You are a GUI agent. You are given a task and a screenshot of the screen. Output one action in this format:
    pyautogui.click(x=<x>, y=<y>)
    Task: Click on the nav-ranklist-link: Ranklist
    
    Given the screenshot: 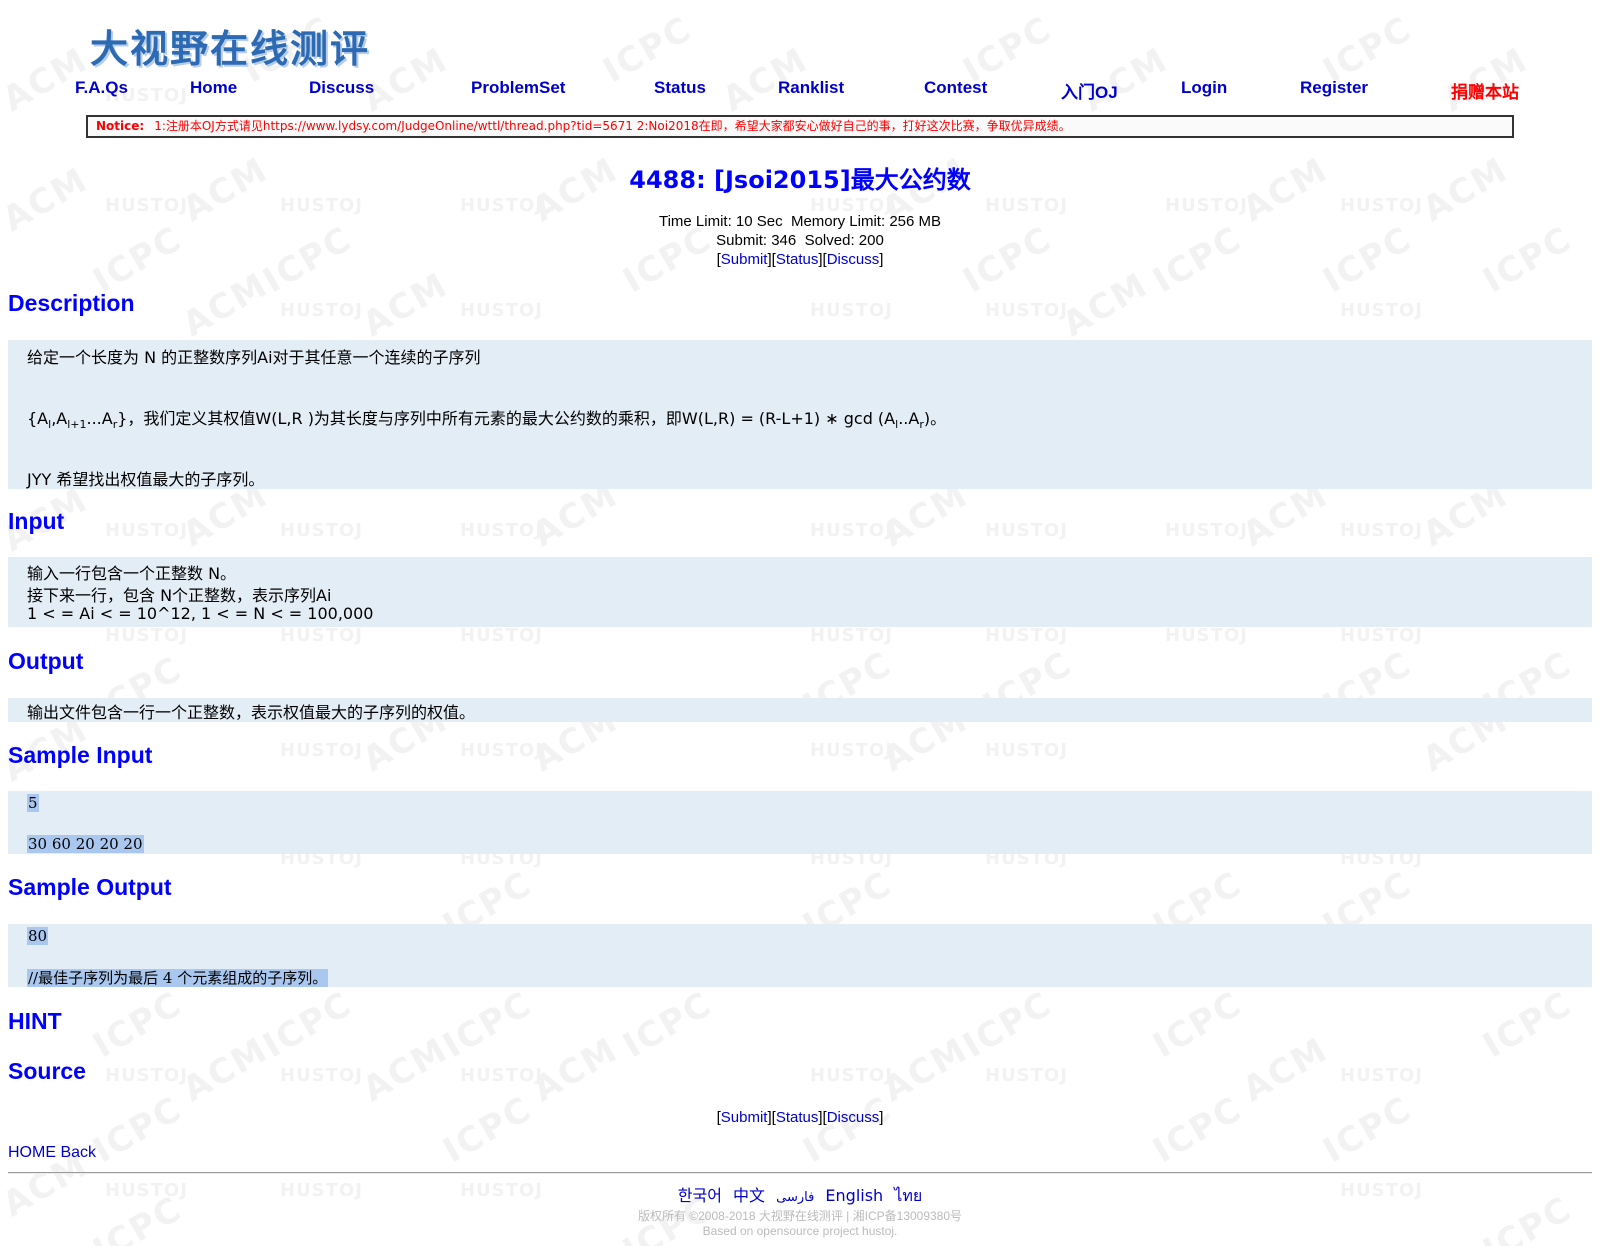 What is the action you would take?
    pyautogui.click(x=811, y=88)
    